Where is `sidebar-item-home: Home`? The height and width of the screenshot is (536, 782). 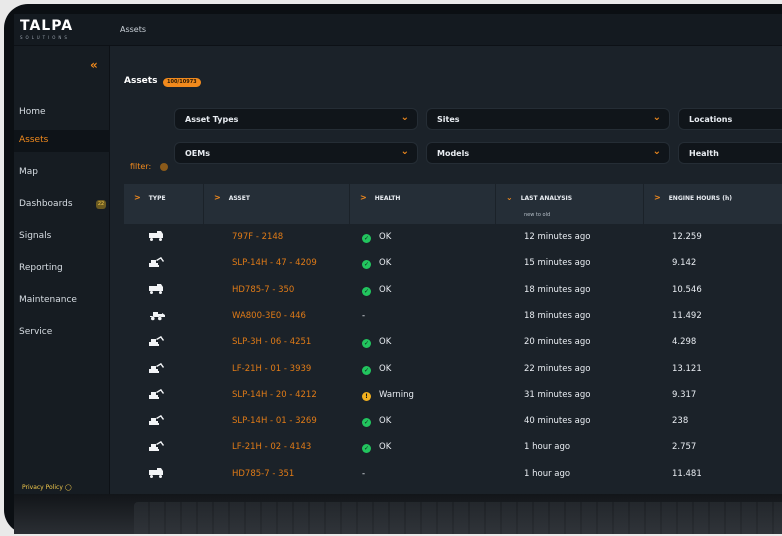
sidebar-item-home: Home is located at coordinates (62, 113).